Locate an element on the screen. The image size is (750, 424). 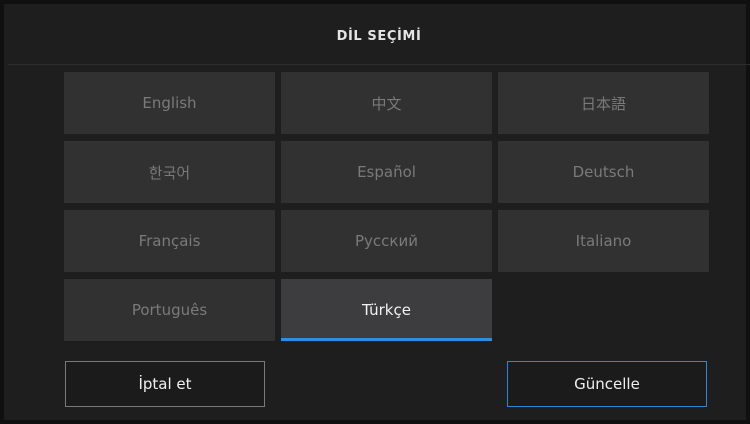
update-button: Güncelle is located at coordinates (607, 384).